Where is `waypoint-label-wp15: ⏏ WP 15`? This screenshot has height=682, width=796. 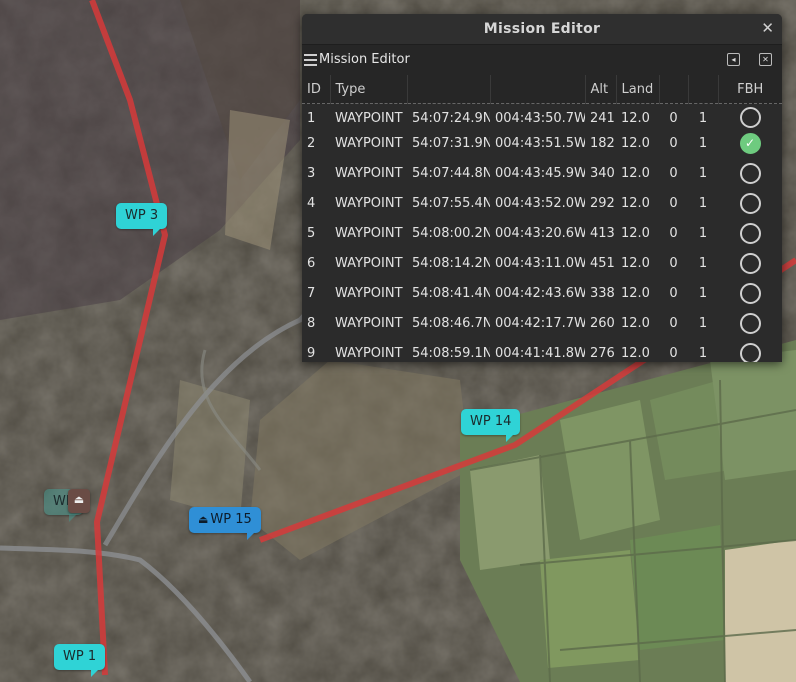 waypoint-label-wp15: ⏏ WP 15 is located at coordinates (225, 523).